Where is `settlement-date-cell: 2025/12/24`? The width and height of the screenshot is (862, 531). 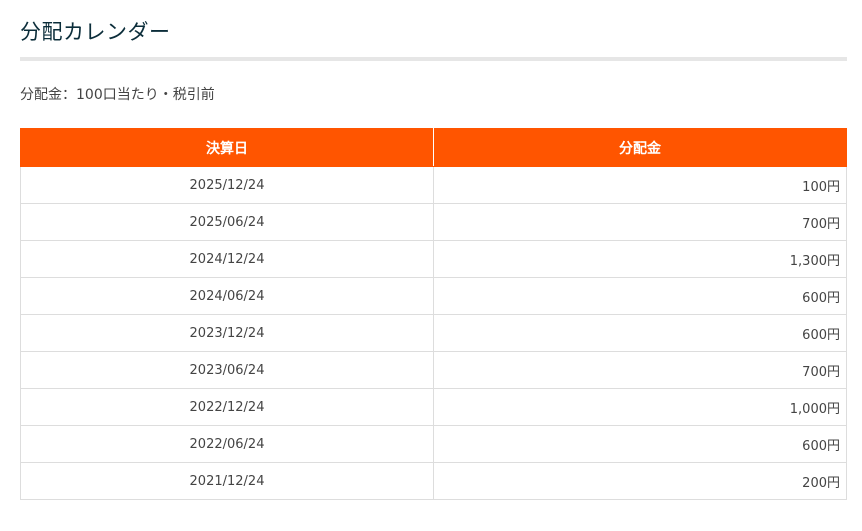
settlement-date-cell: 2025/12/24 is located at coordinates (227, 185).